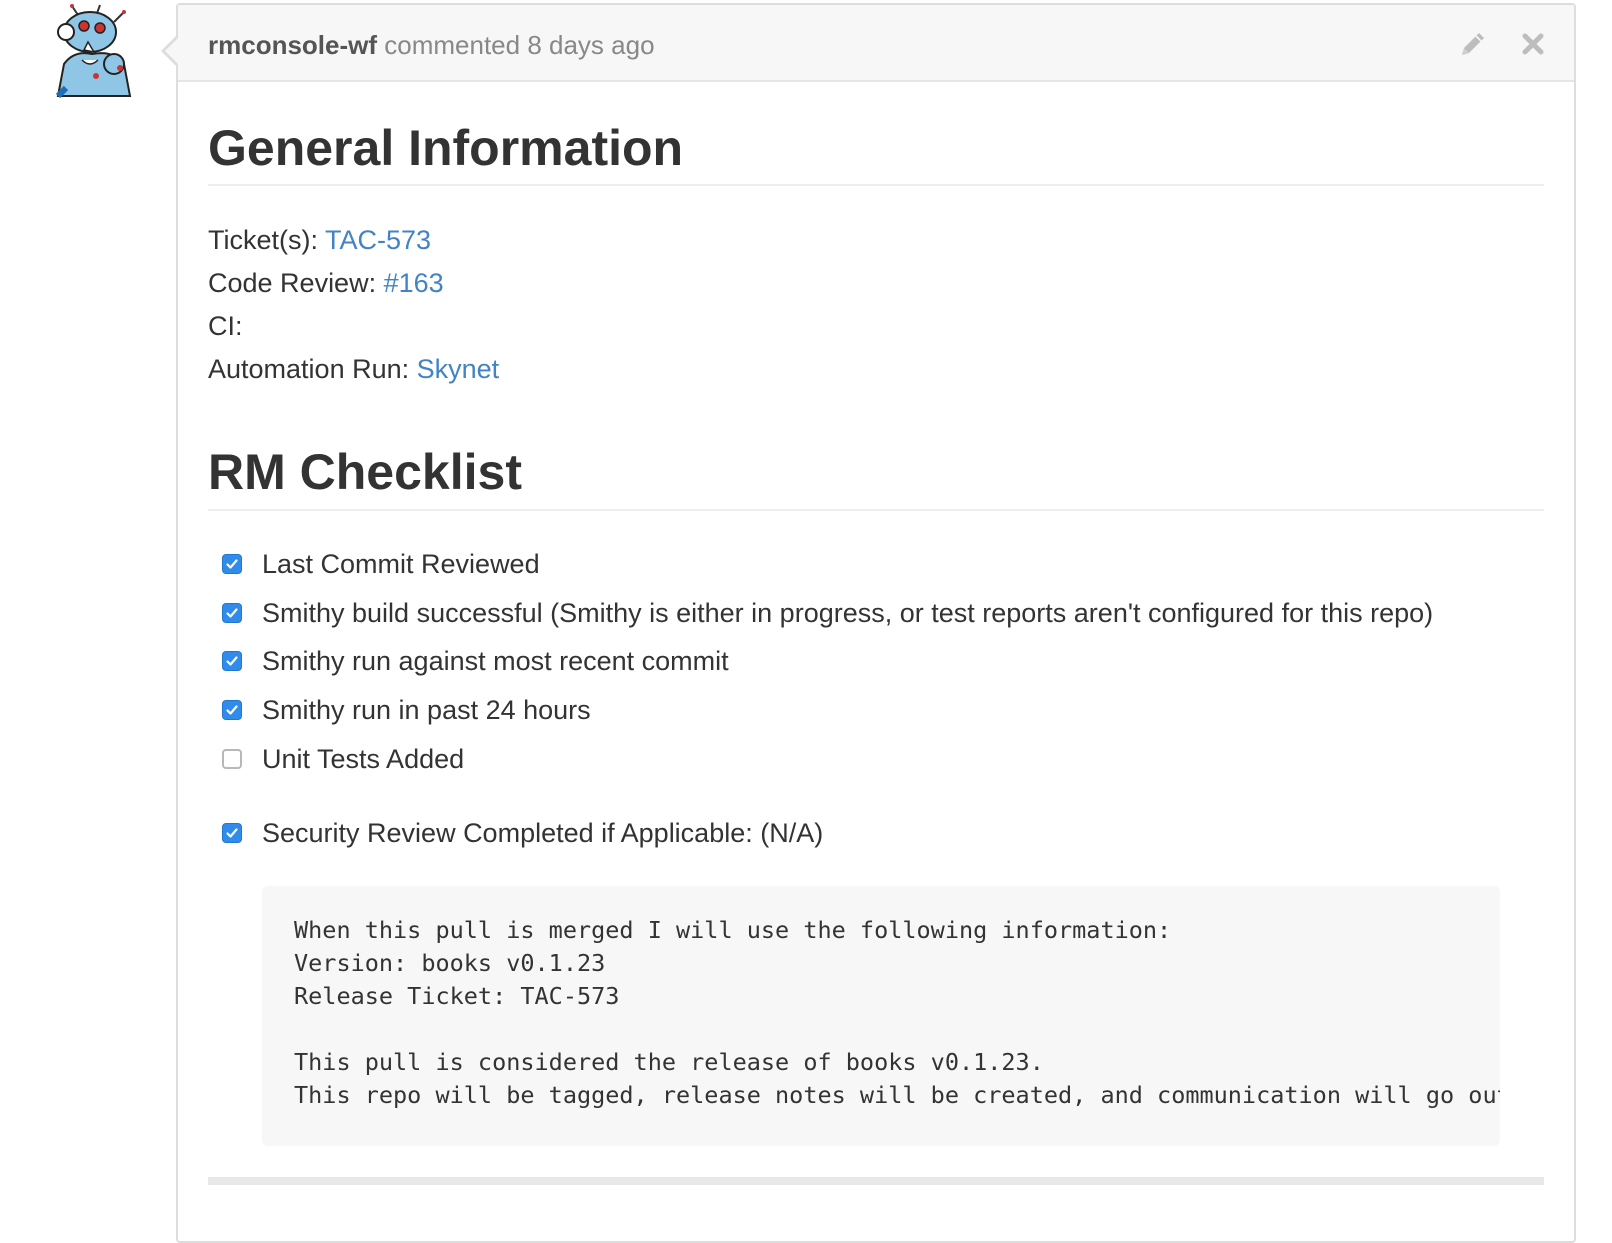  I want to click on checklist-item: Last Commit Reviewed, so click(381, 564).